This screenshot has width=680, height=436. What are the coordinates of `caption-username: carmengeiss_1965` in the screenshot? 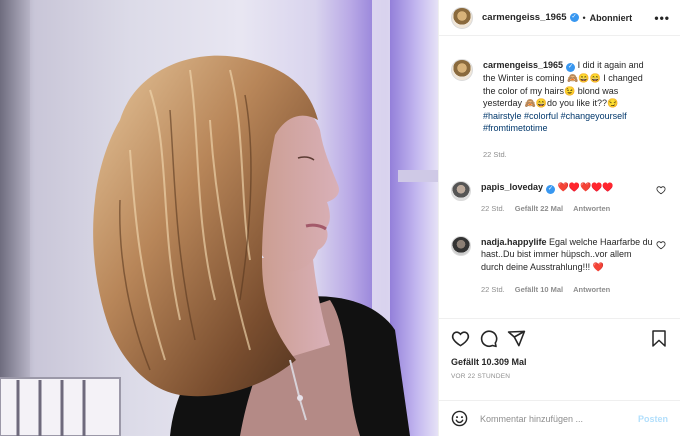 It's located at (523, 65).